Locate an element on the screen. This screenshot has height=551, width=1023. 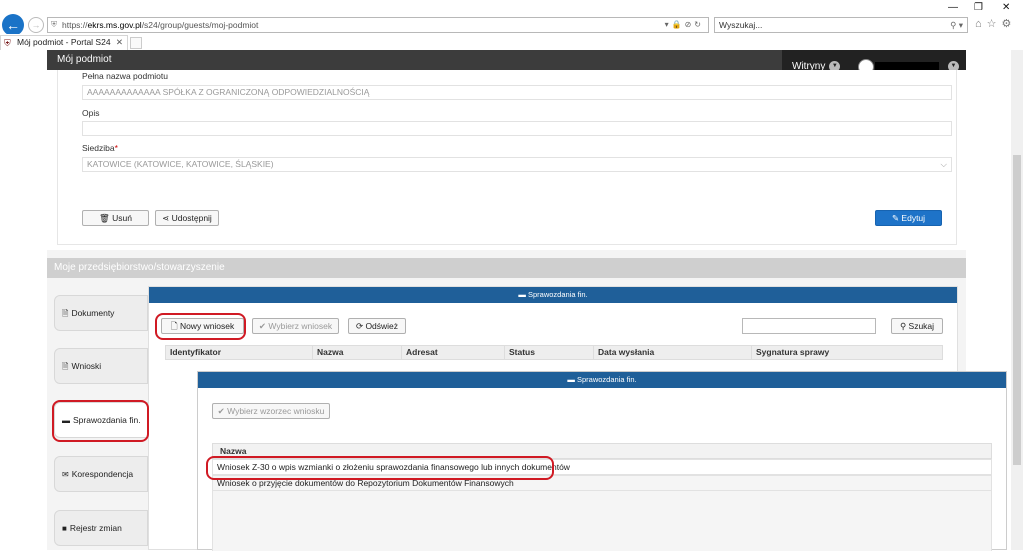
seat-label: Siedziba is located at coordinates (98, 148).